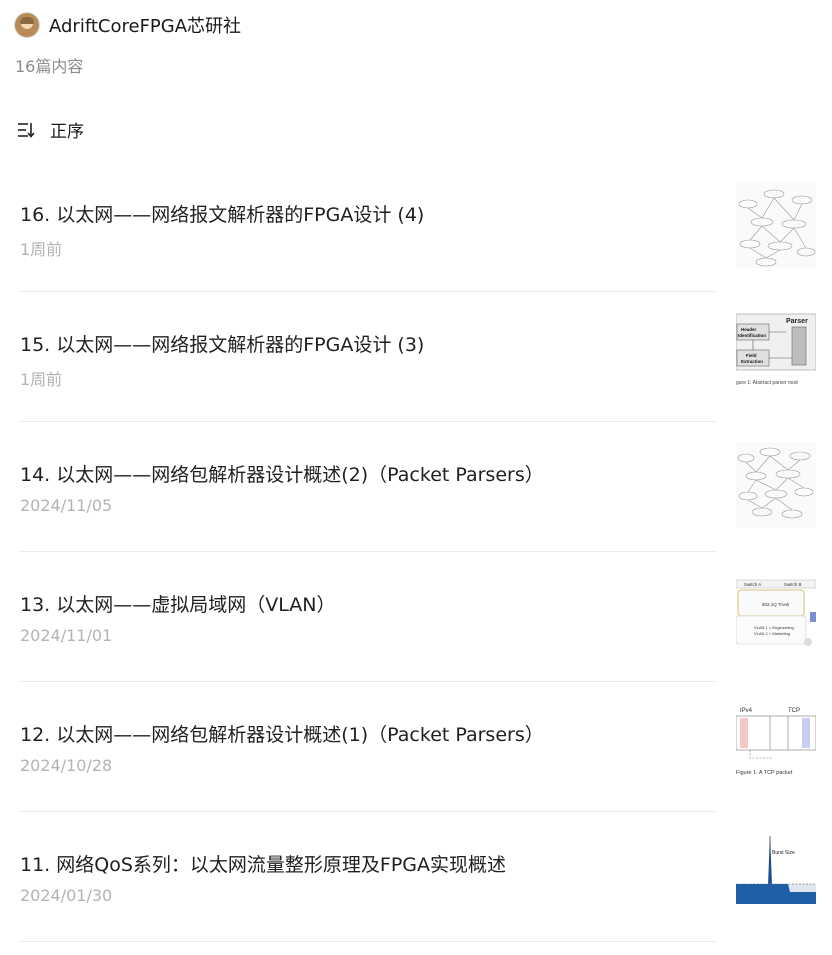  What do you see at coordinates (749, 329) in the screenshot?
I see `thumb-header-label: Header` at bounding box center [749, 329].